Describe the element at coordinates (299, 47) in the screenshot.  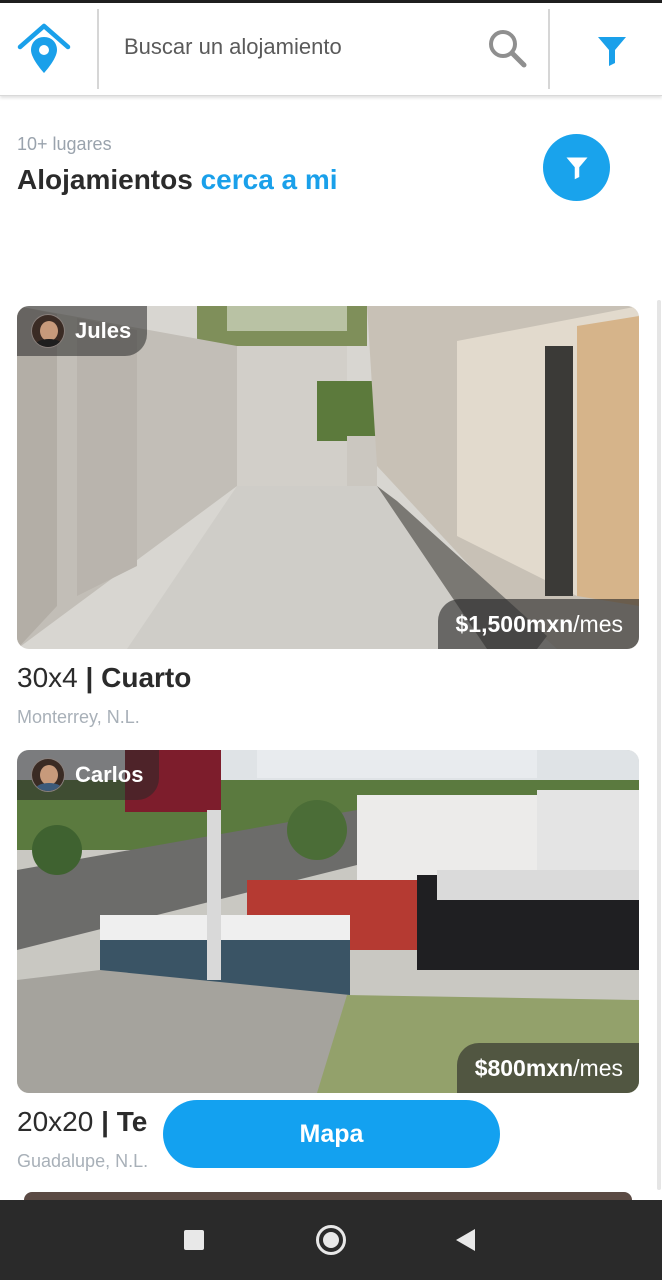
I see `search-input` at that location.